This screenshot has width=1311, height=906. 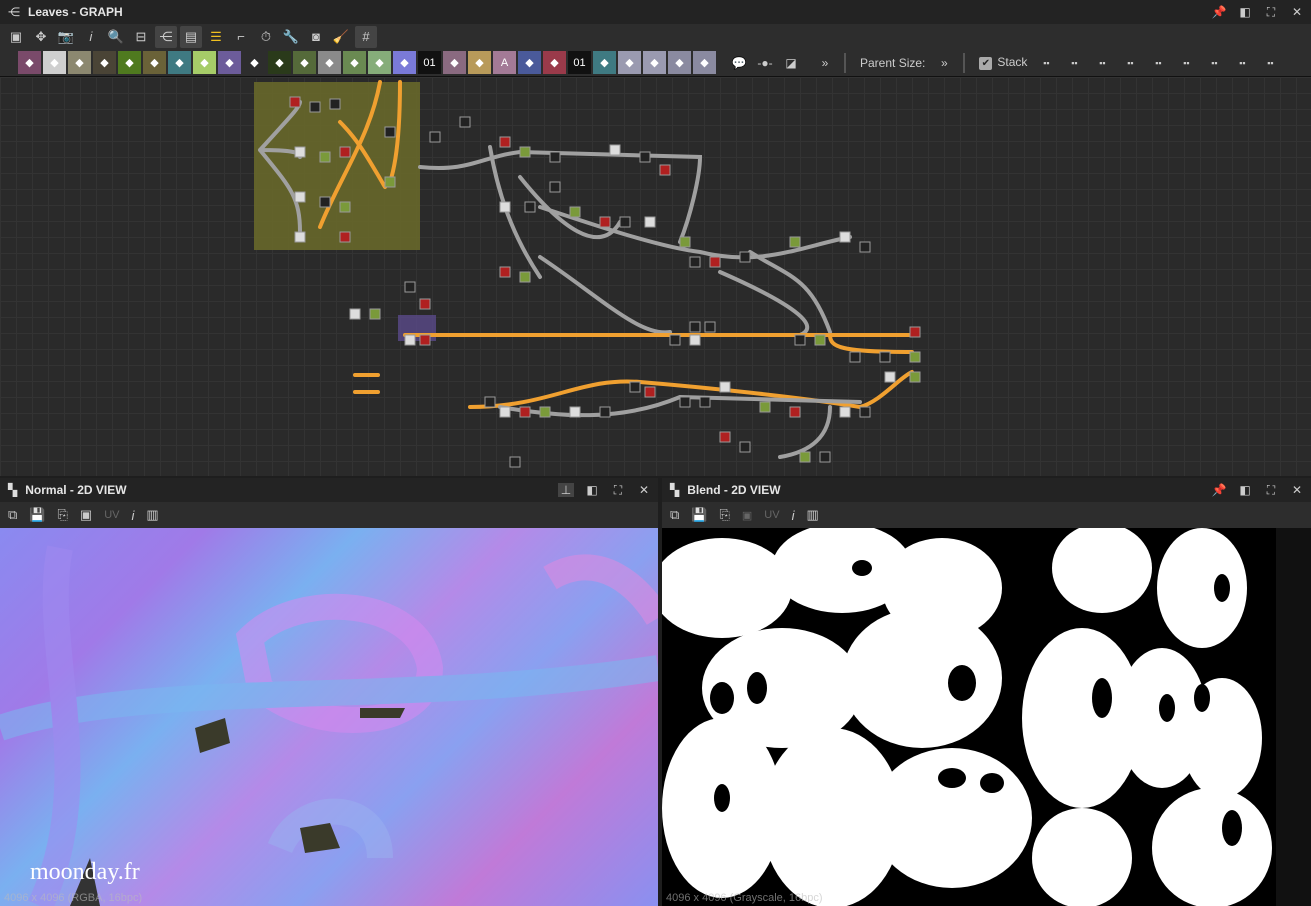 What do you see at coordinates (739, 63) in the screenshot?
I see `comment-icon: 💬` at bounding box center [739, 63].